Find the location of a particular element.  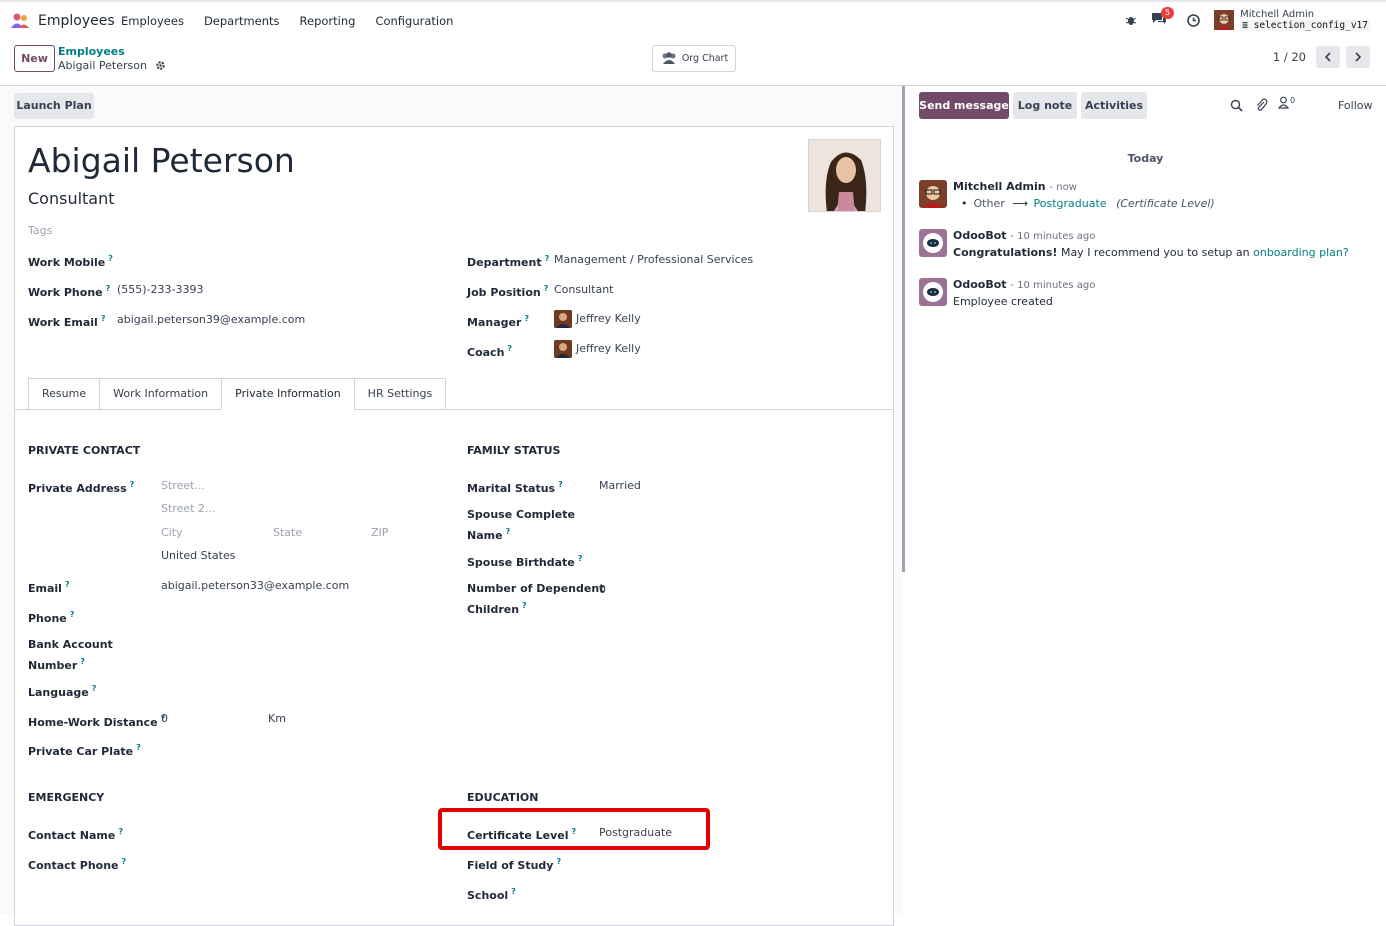

breadcrumb-employees: Employees is located at coordinates (91, 51).